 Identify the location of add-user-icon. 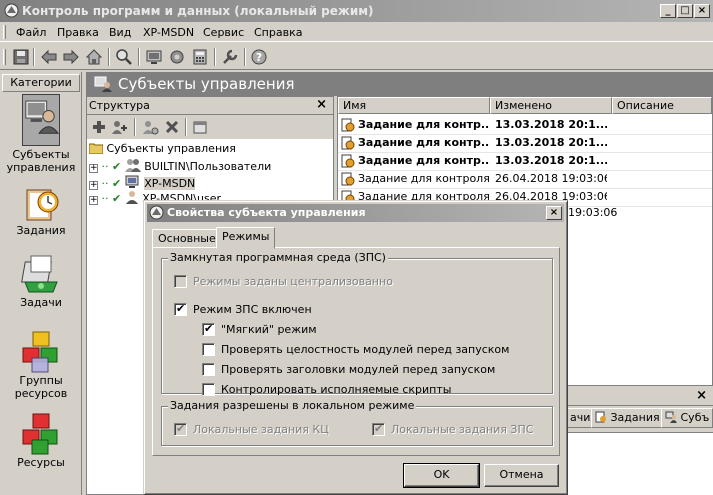
(120, 127).